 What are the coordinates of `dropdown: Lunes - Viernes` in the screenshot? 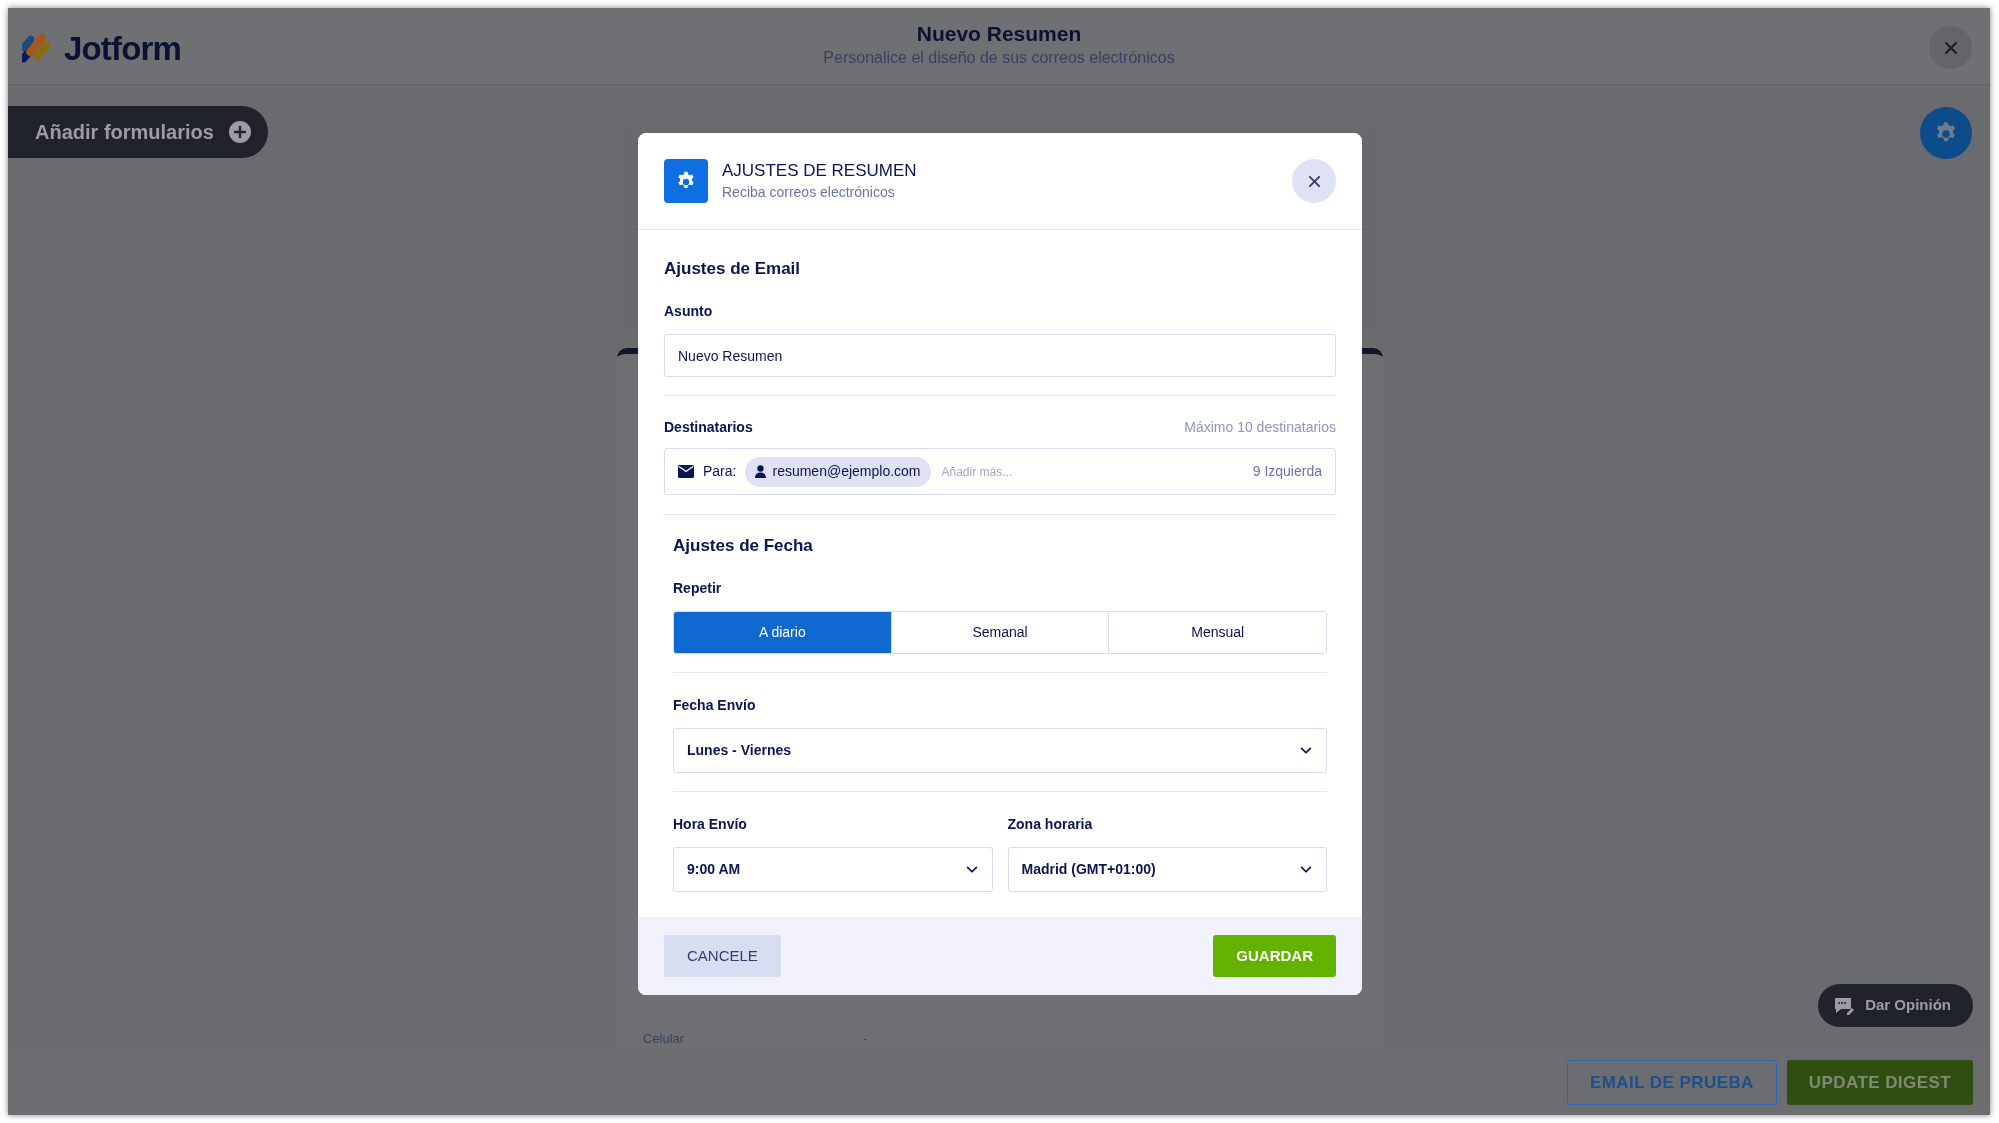 It's located at (1000, 750).